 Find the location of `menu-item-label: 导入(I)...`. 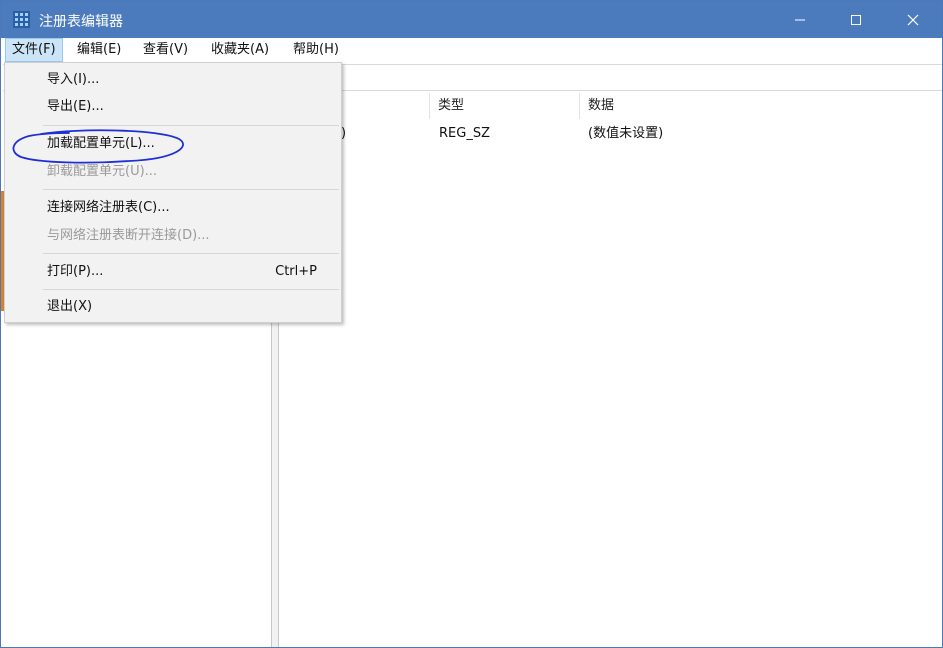

menu-item-label: 导入(I)... is located at coordinates (73, 79).